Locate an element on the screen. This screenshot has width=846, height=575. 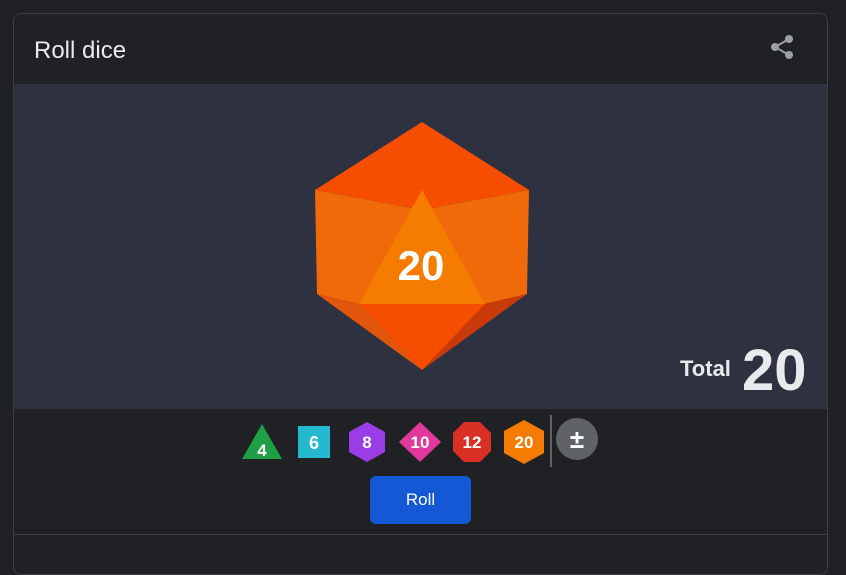
share-icon is located at coordinates (782, 47).